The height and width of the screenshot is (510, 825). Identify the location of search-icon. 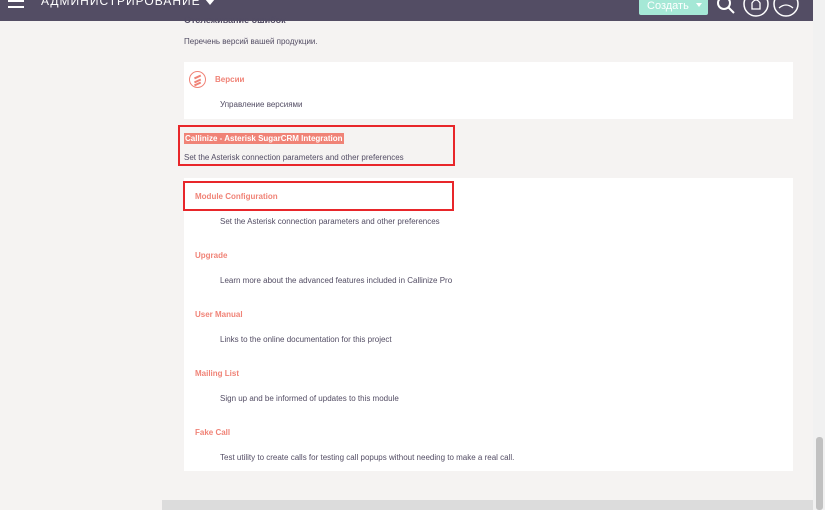
(726, 8).